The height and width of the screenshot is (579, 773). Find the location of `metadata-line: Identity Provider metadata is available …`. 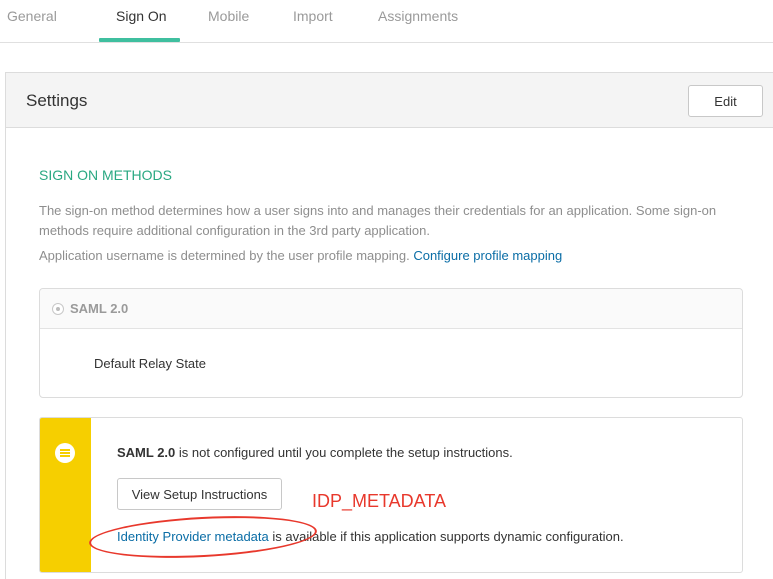

metadata-line: Identity Provider metadata is available … is located at coordinates (370, 536).